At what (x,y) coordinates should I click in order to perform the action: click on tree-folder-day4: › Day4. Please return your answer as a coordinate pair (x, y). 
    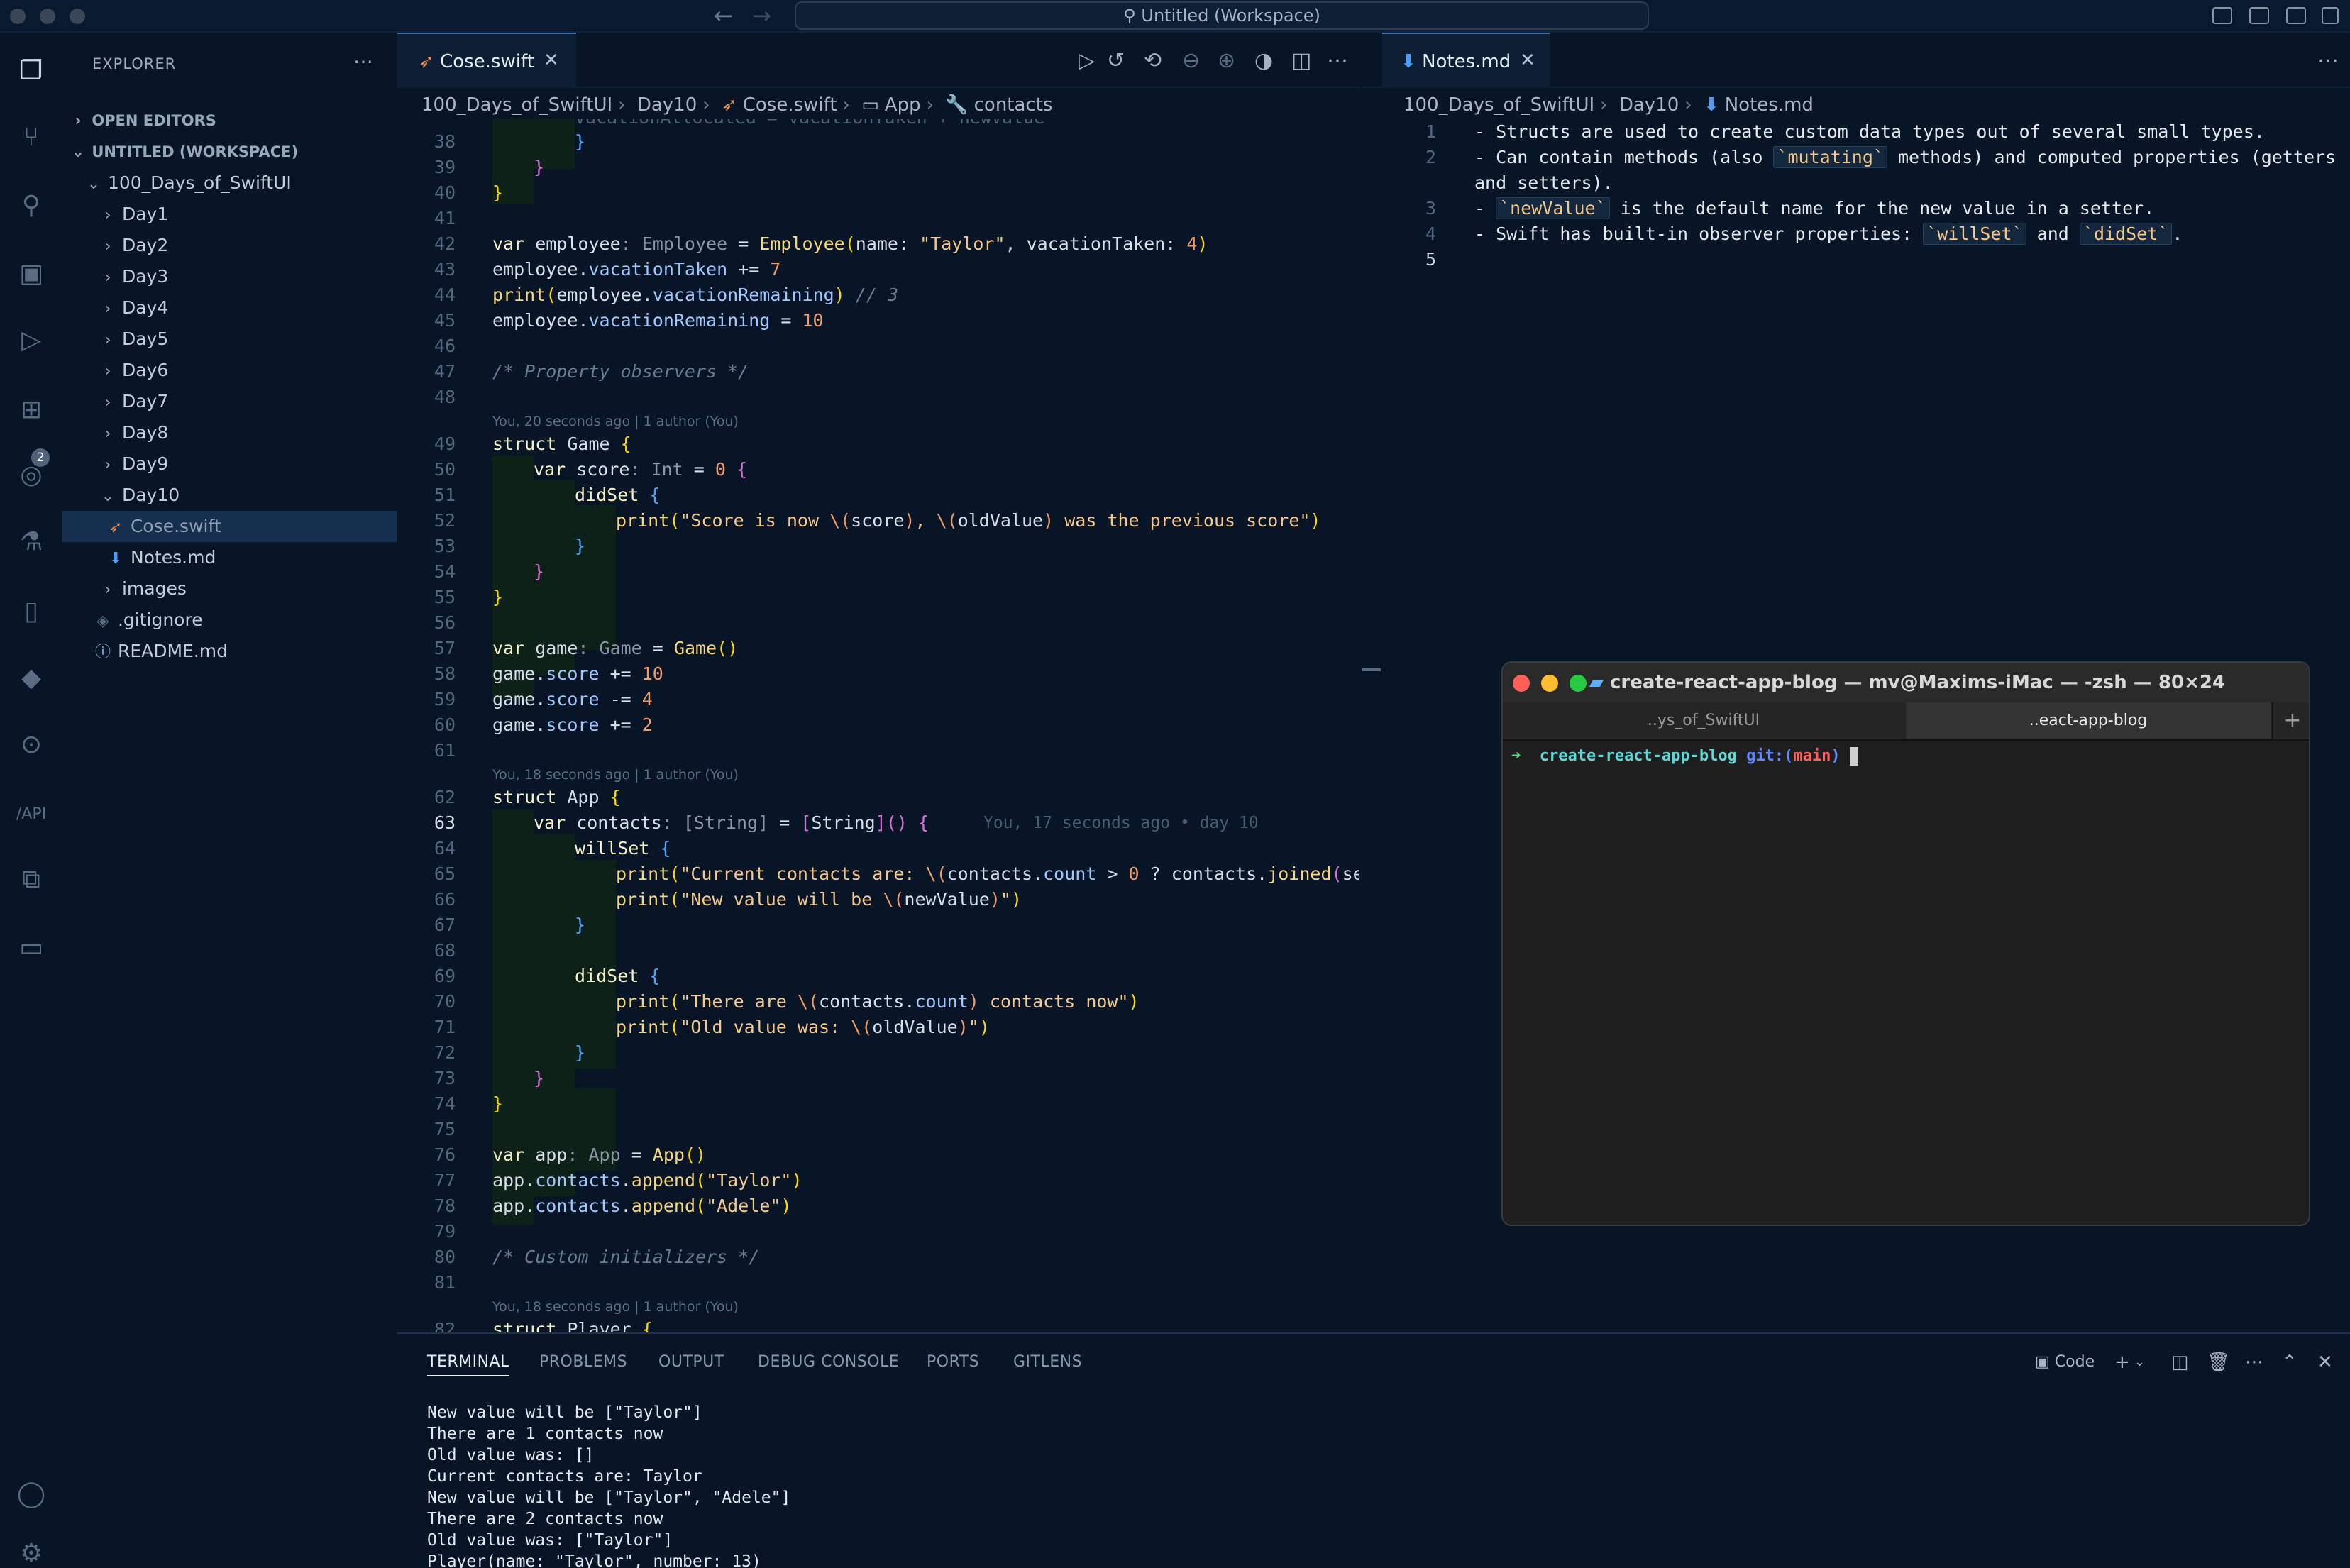
    Looking at the image, I should click on (230, 308).